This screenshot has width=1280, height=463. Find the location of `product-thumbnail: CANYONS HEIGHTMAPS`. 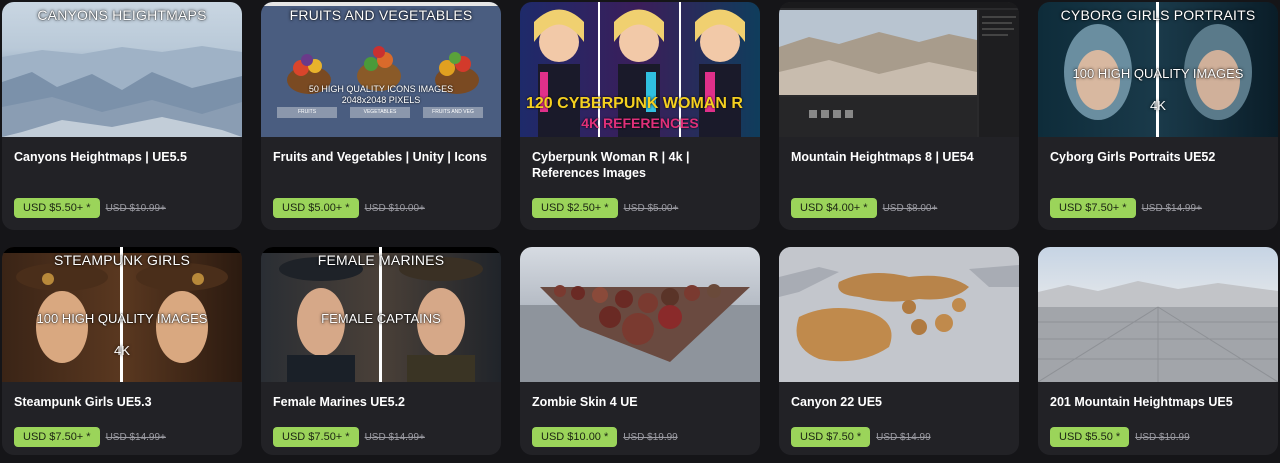

product-thumbnail: CANYONS HEIGHTMAPS is located at coordinates (122, 69).